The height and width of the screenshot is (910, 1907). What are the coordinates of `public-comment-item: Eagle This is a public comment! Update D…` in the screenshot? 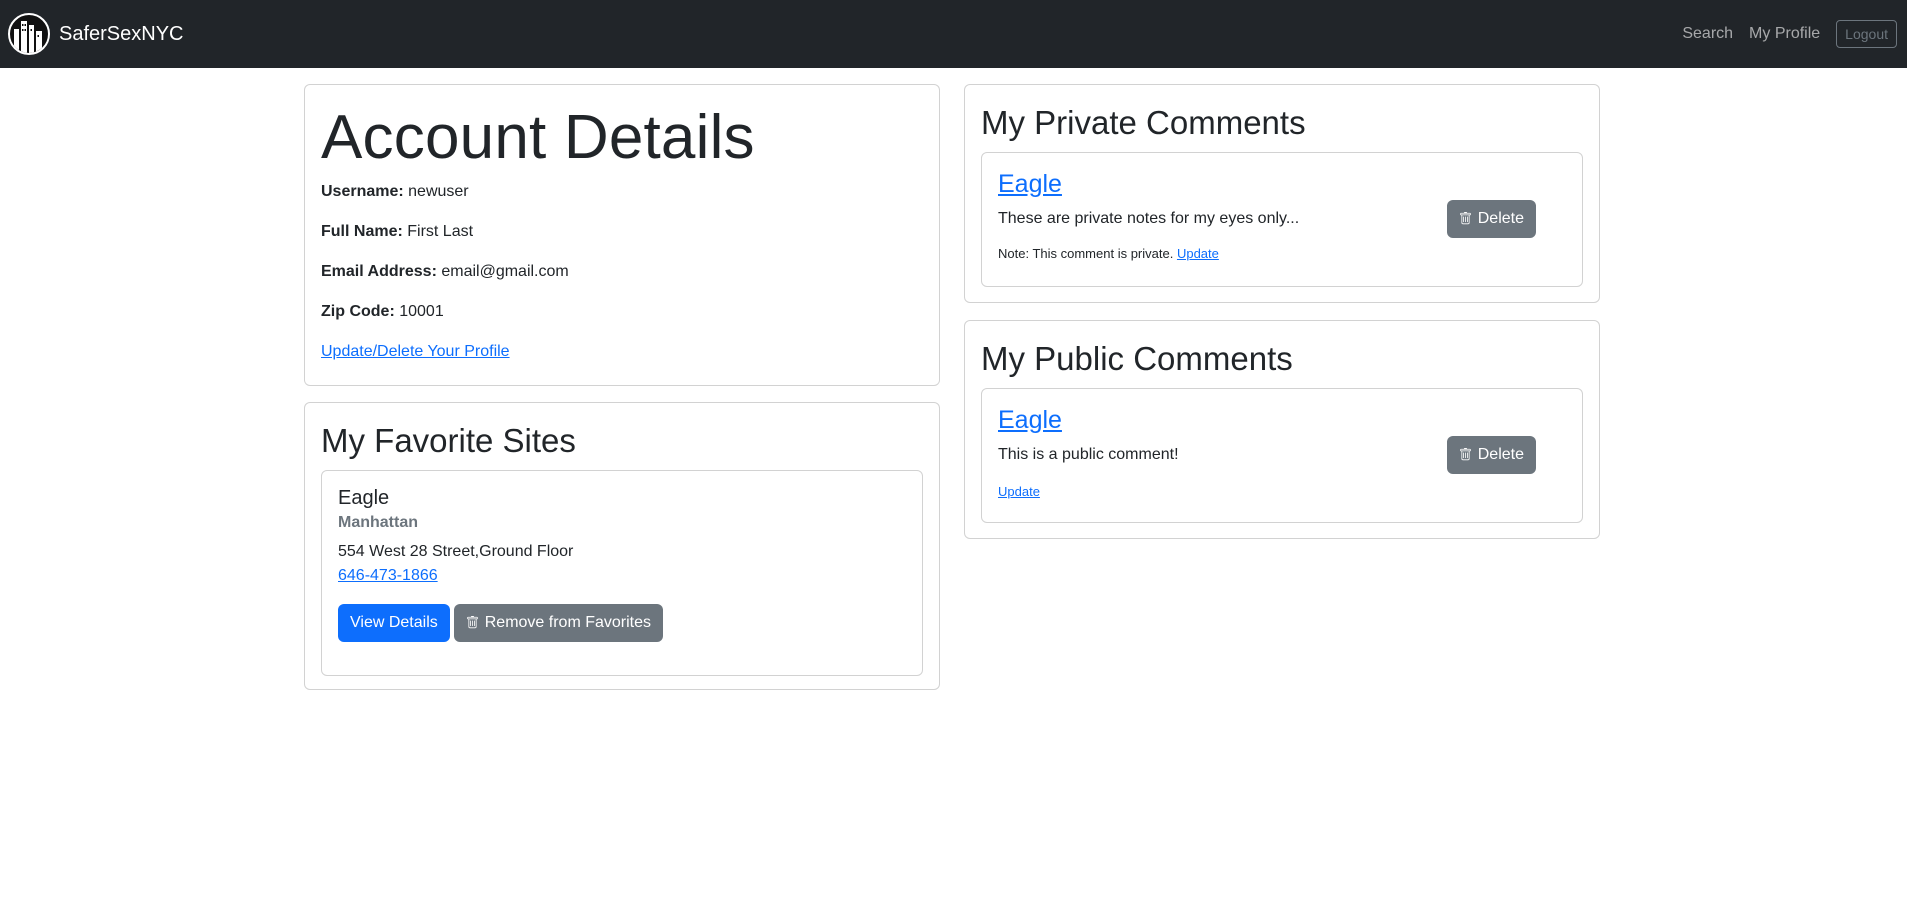 It's located at (1282, 455).